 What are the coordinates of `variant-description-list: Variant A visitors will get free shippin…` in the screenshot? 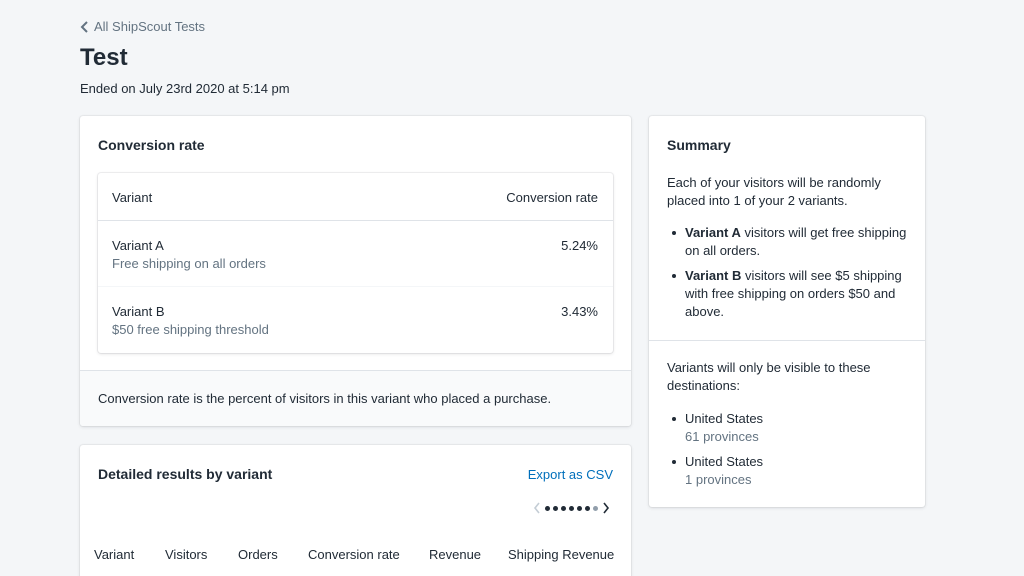 It's located at (789, 276).